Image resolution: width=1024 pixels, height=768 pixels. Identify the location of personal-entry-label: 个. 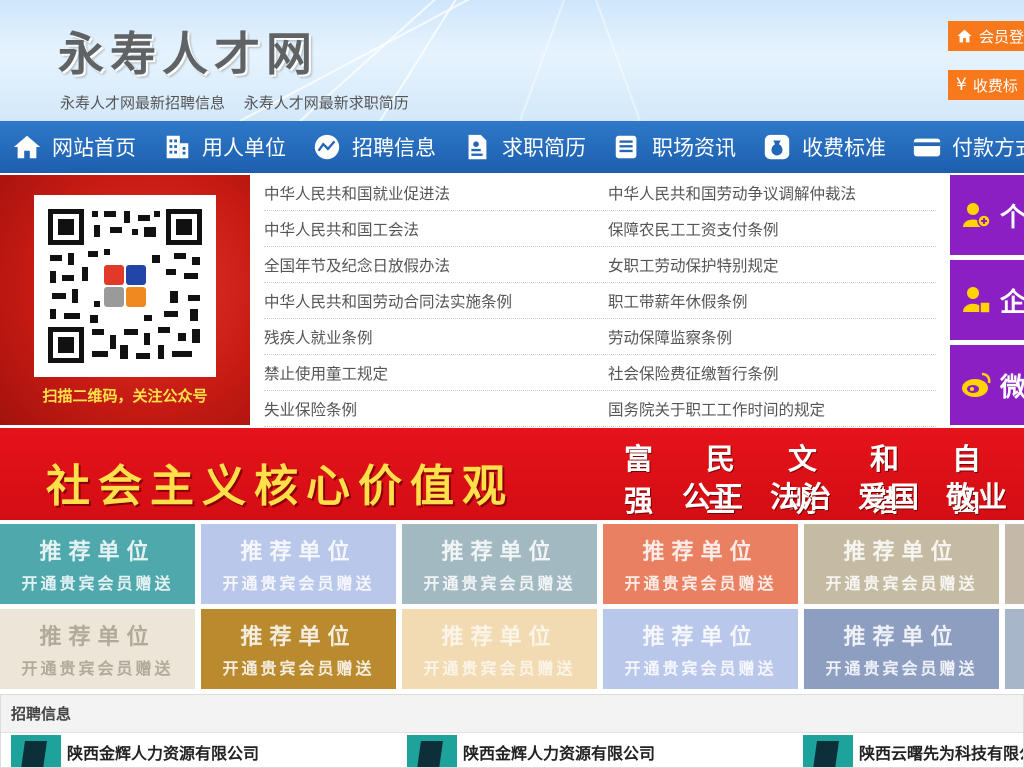
(1012, 217).